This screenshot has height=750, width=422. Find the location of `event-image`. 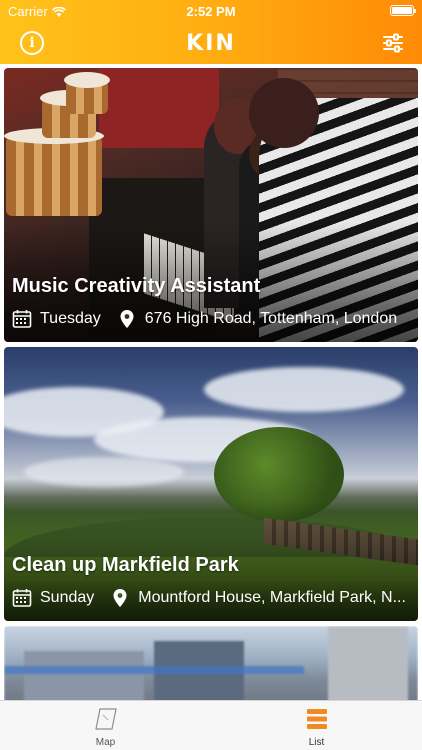

event-image is located at coordinates (211, 663).